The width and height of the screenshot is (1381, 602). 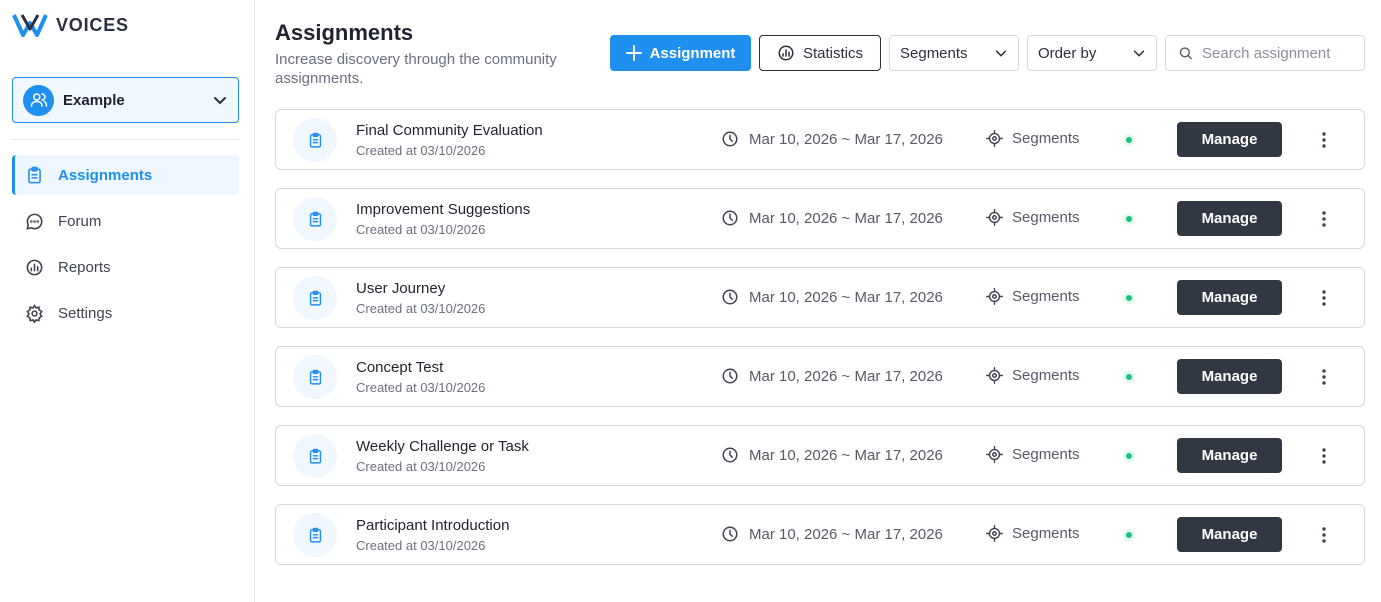 I want to click on sidebar-item-label: Settings, so click(x=85, y=313).